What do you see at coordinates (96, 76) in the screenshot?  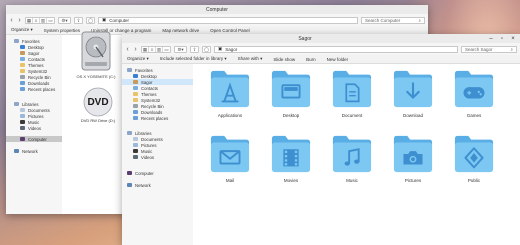 I see `drive-c-label: OS X YOSEMITE (C:)` at bounding box center [96, 76].